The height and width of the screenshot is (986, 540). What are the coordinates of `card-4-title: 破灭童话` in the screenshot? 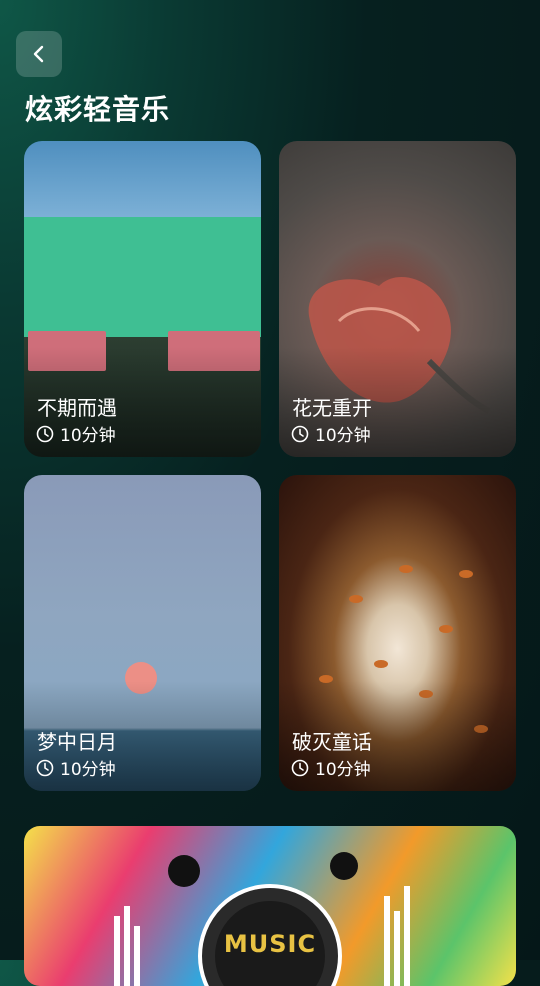 It's located at (332, 742).